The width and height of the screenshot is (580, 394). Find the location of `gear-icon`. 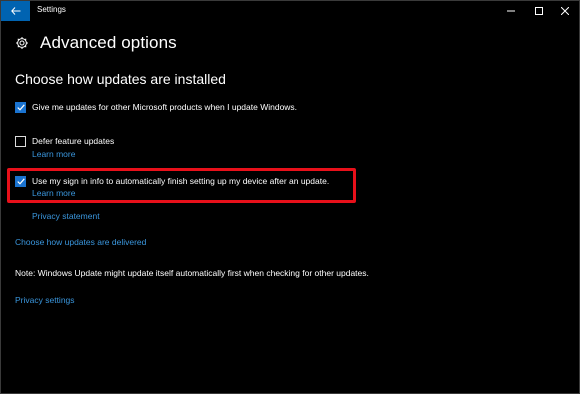

gear-icon is located at coordinates (22, 43).